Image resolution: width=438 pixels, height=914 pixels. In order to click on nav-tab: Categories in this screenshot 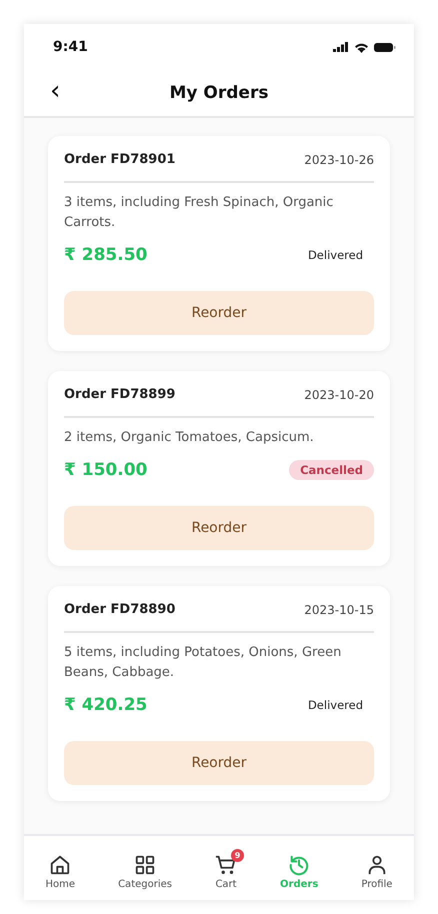, I will do `click(145, 868)`.